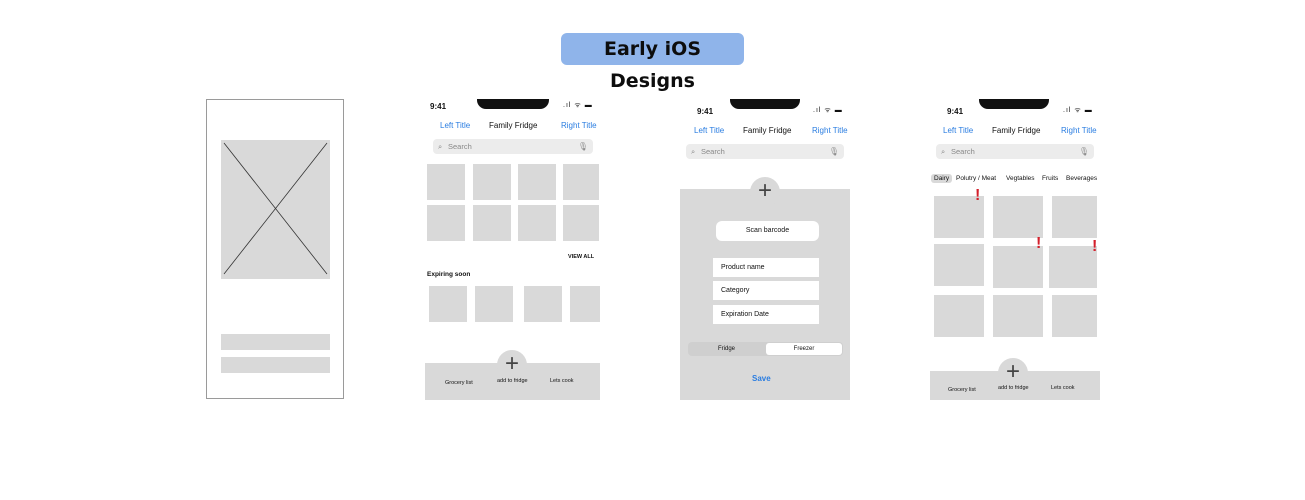 This screenshot has height=500, width=1305. Describe the element at coordinates (1020, 178) in the screenshot. I see `category-chip-vegtables: Vegtables` at that location.